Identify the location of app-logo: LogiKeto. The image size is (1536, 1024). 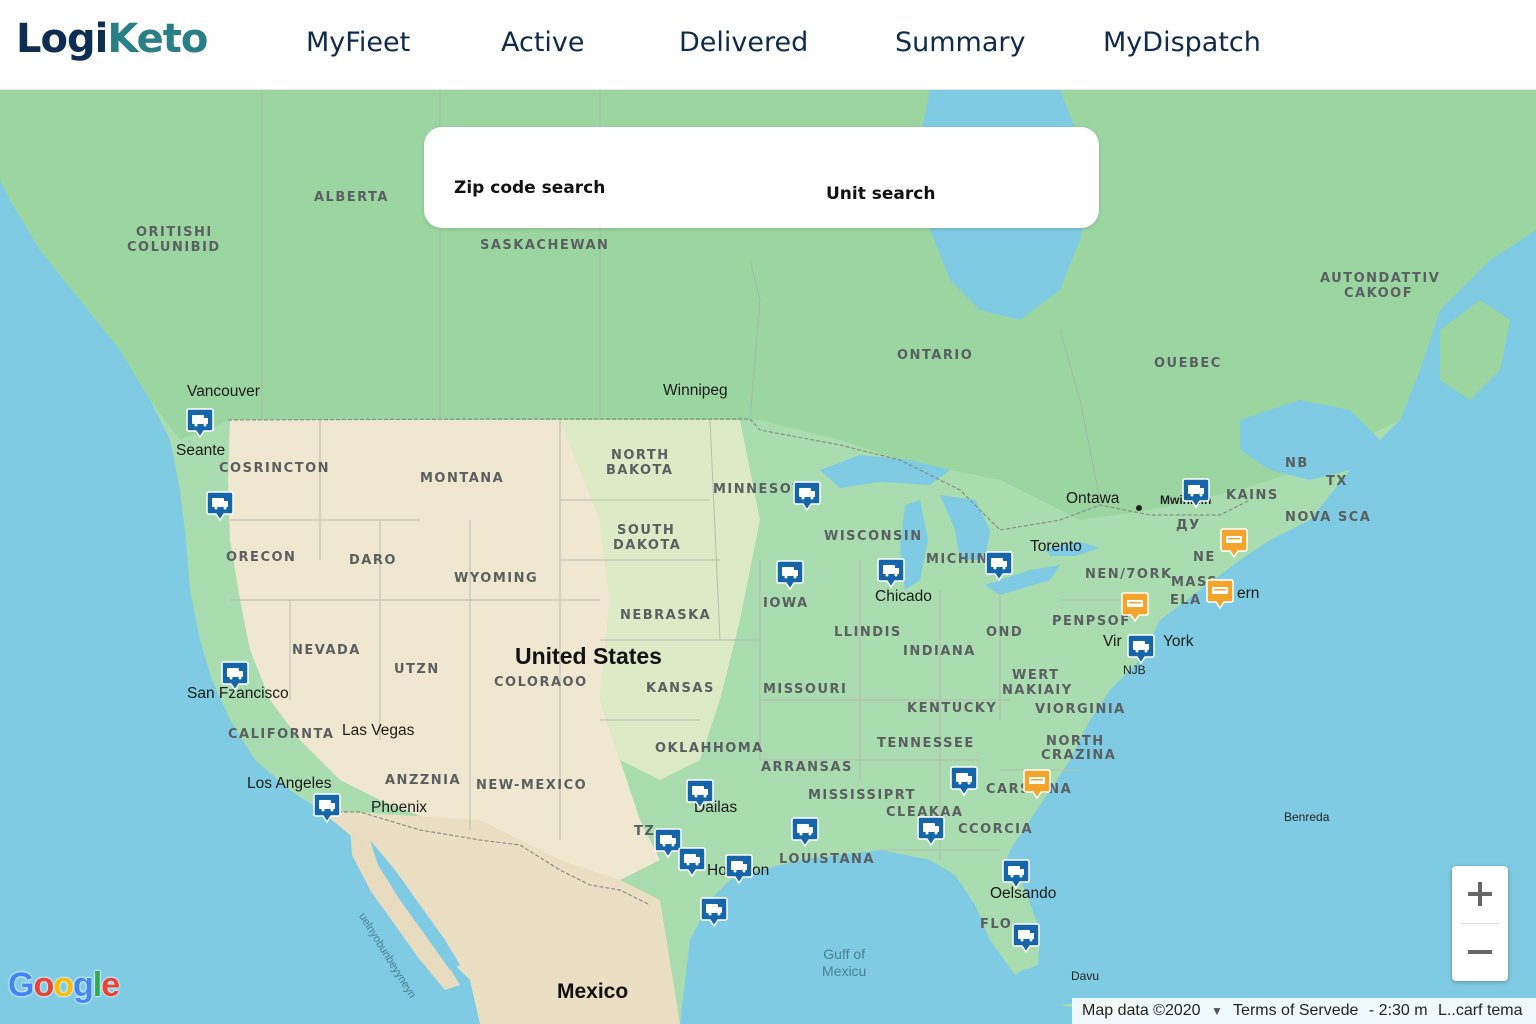
(112, 39).